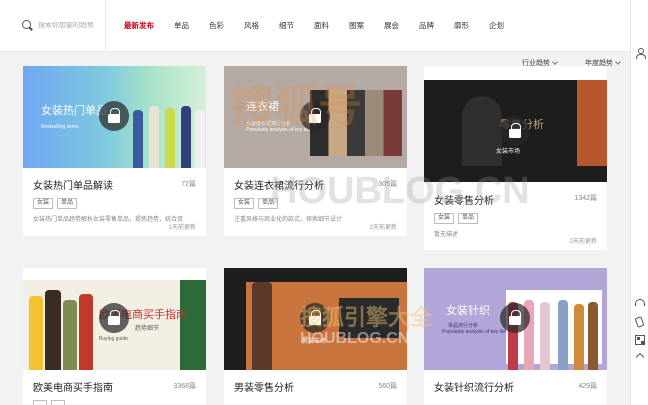 This screenshot has height=405, width=648. What do you see at coordinates (60, 127) in the screenshot?
I see `cover-subtitle: Bestselling items` at bounding box center [60, 127].